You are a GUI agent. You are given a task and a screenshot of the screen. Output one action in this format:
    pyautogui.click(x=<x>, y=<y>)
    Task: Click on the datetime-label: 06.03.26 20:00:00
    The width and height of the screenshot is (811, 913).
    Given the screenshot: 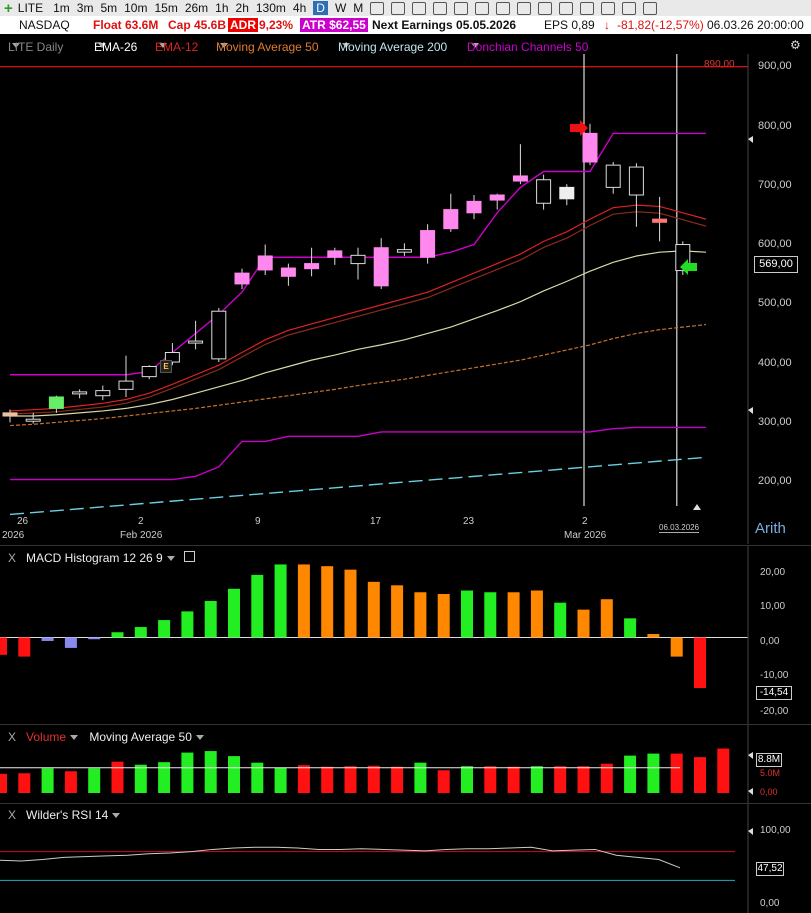 What is the action you would take?
    pyautogui.click(x=755, y=25)
    